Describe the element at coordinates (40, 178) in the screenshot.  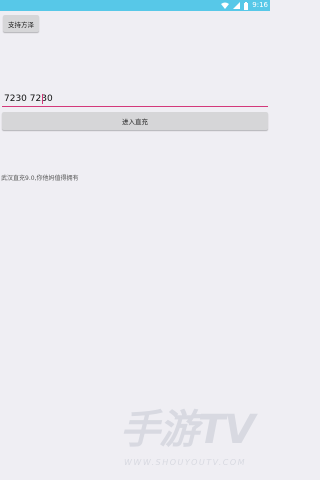
I see `info-text: 武汉直充9.0,你他妈值得拥有` at that location.